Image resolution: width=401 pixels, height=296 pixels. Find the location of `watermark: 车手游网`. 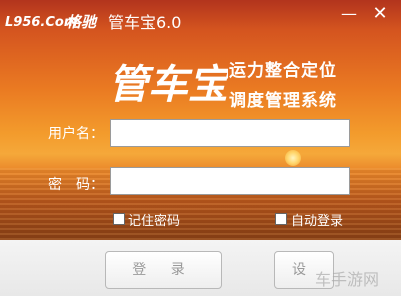

watermark: 车手游网 is located at coordinates (347, 279).